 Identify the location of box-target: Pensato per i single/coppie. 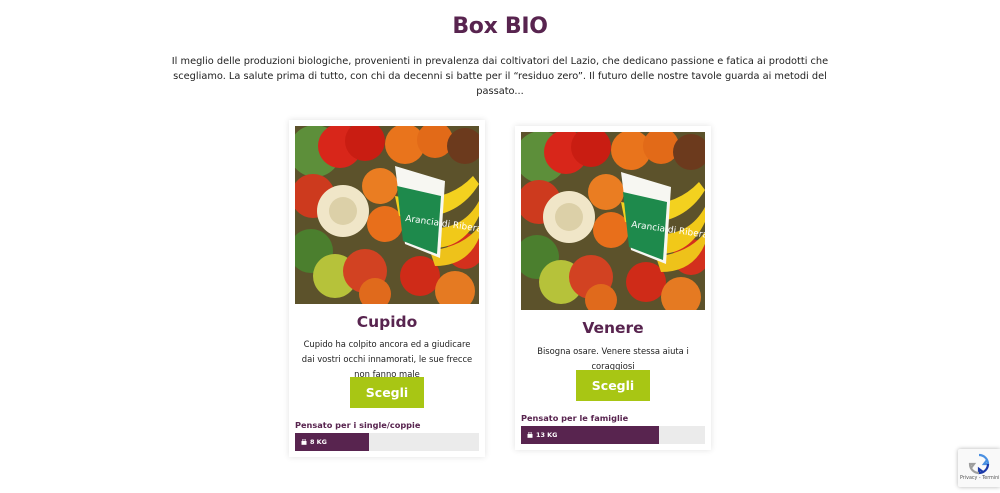
(358, 425).